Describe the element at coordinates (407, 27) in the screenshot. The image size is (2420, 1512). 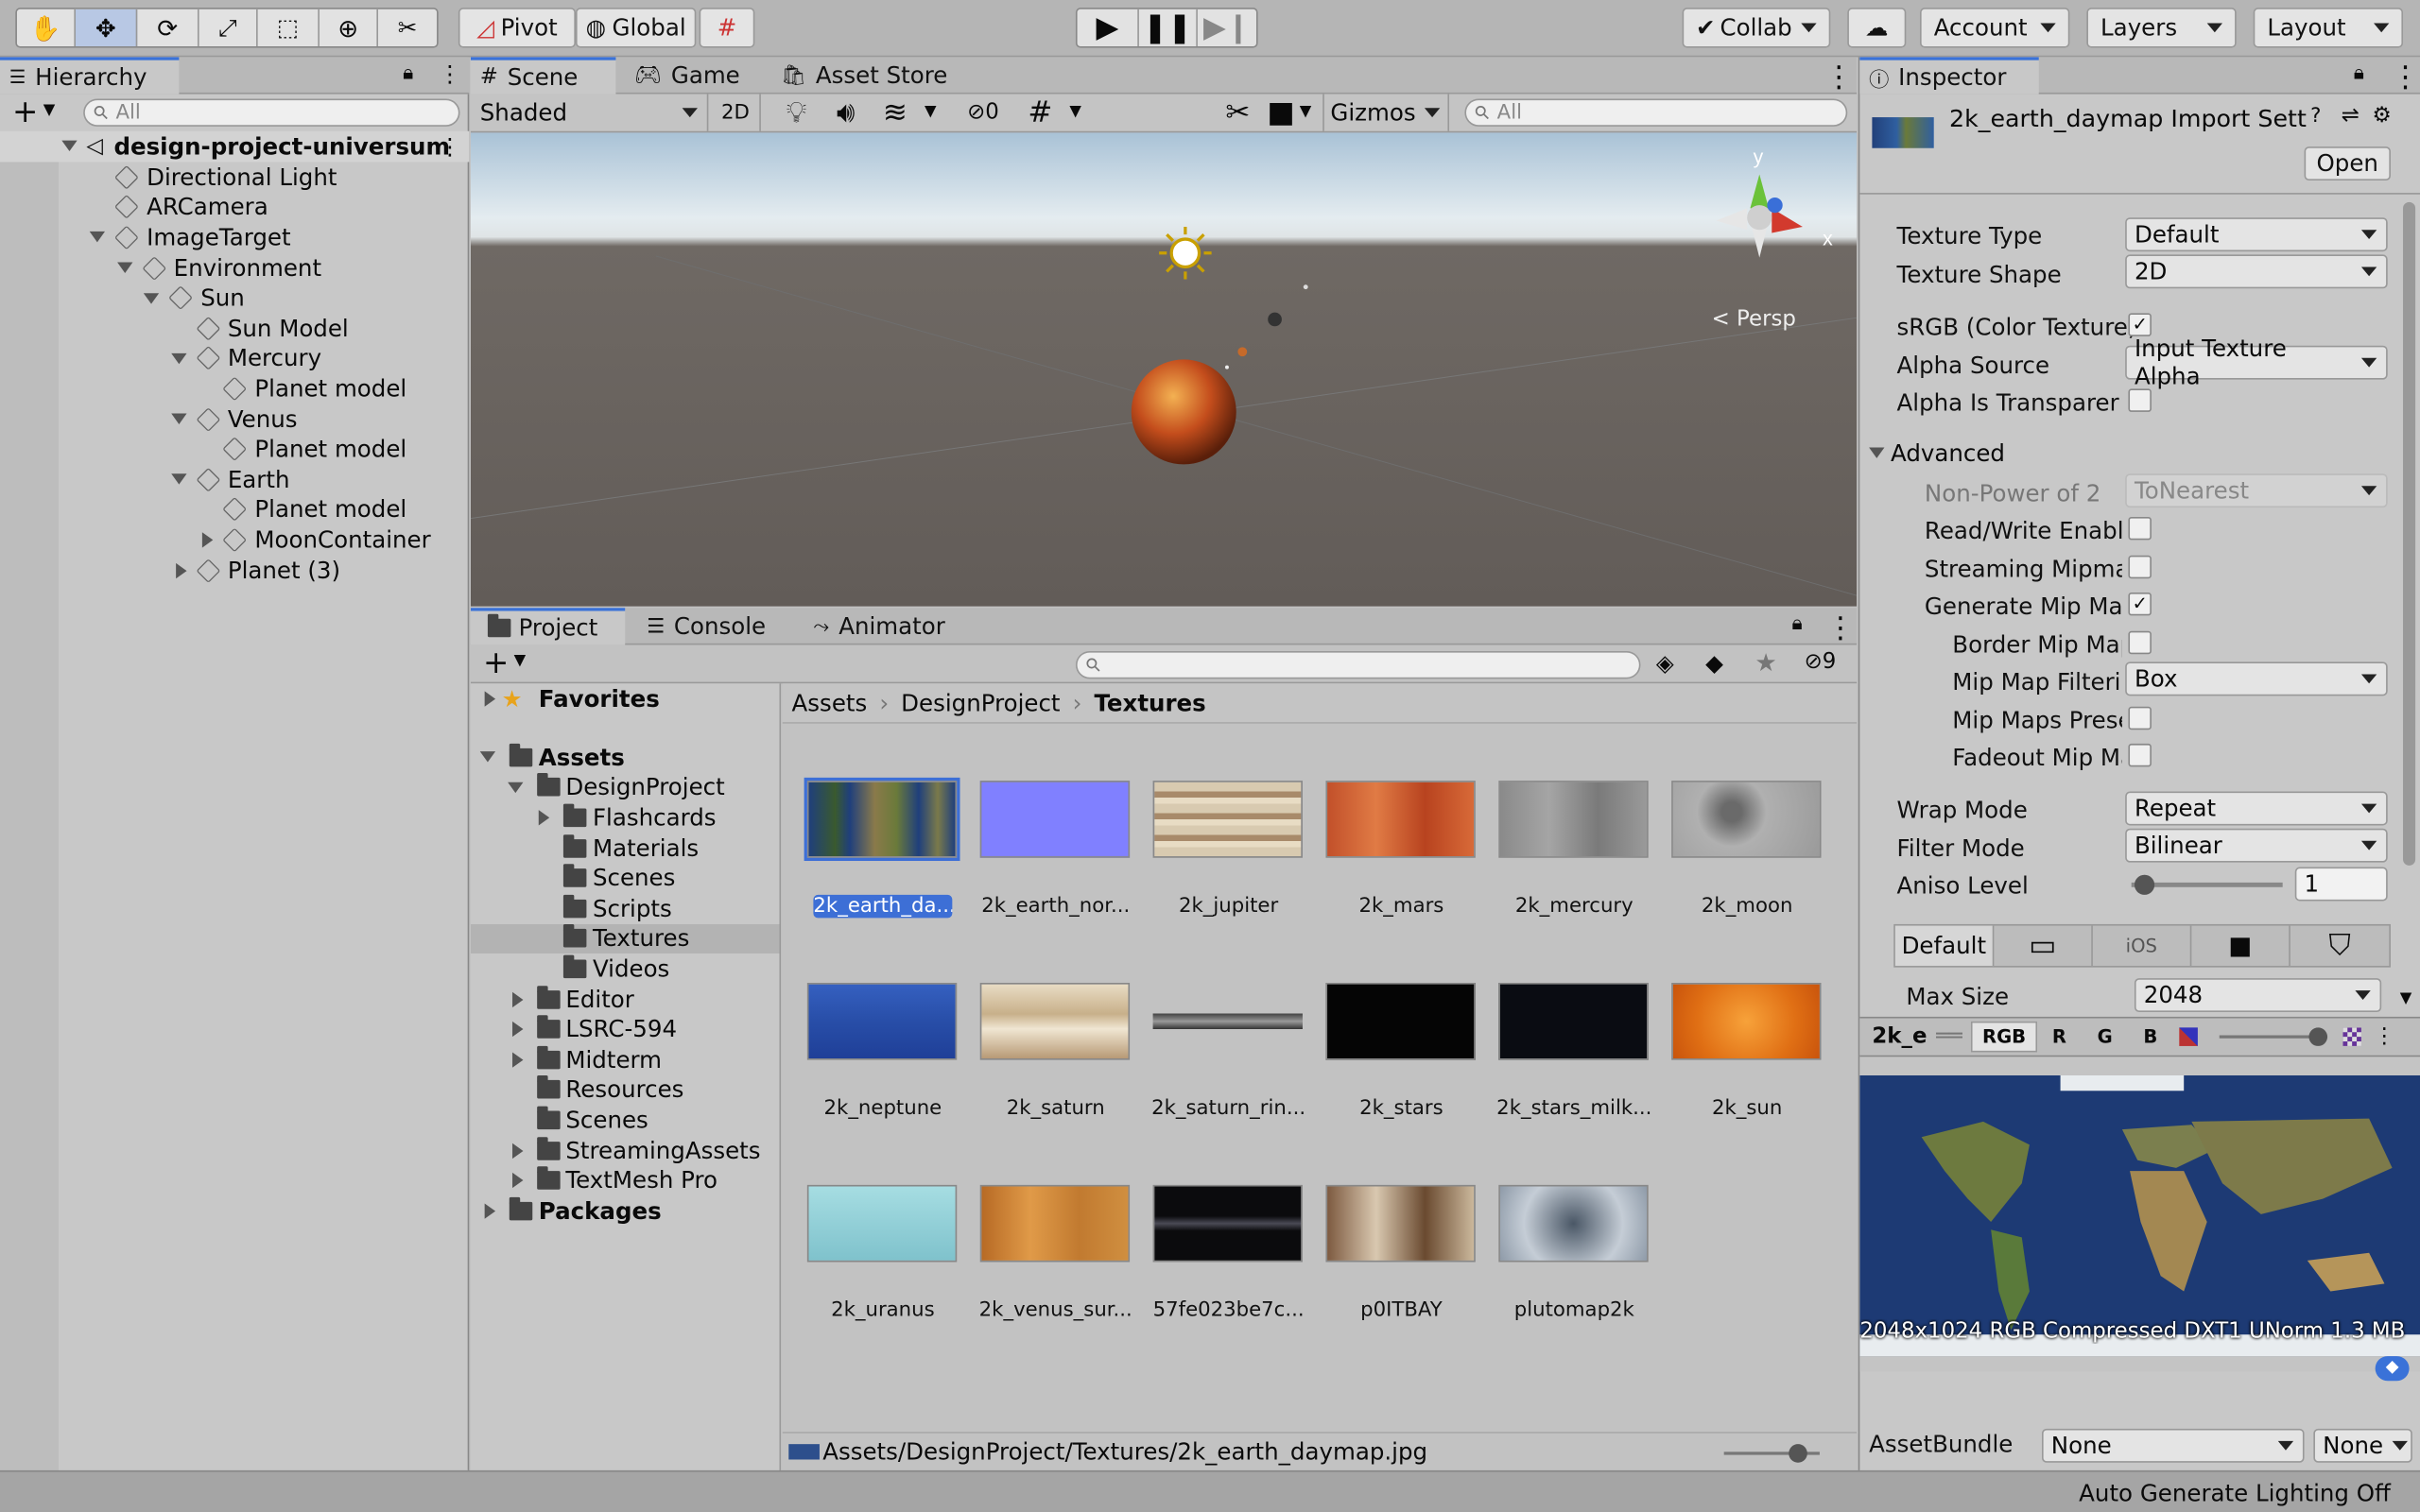
I see `custom-tool-icon: ✂` at that location.